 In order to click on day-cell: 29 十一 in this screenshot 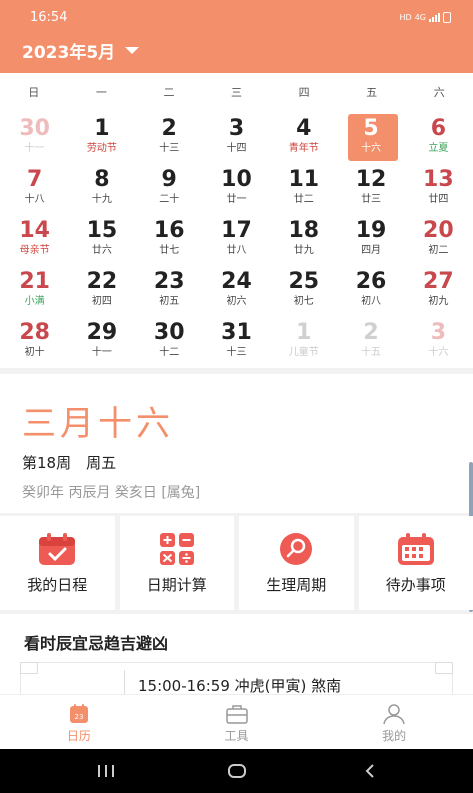, I will do `click(101, 340)`.